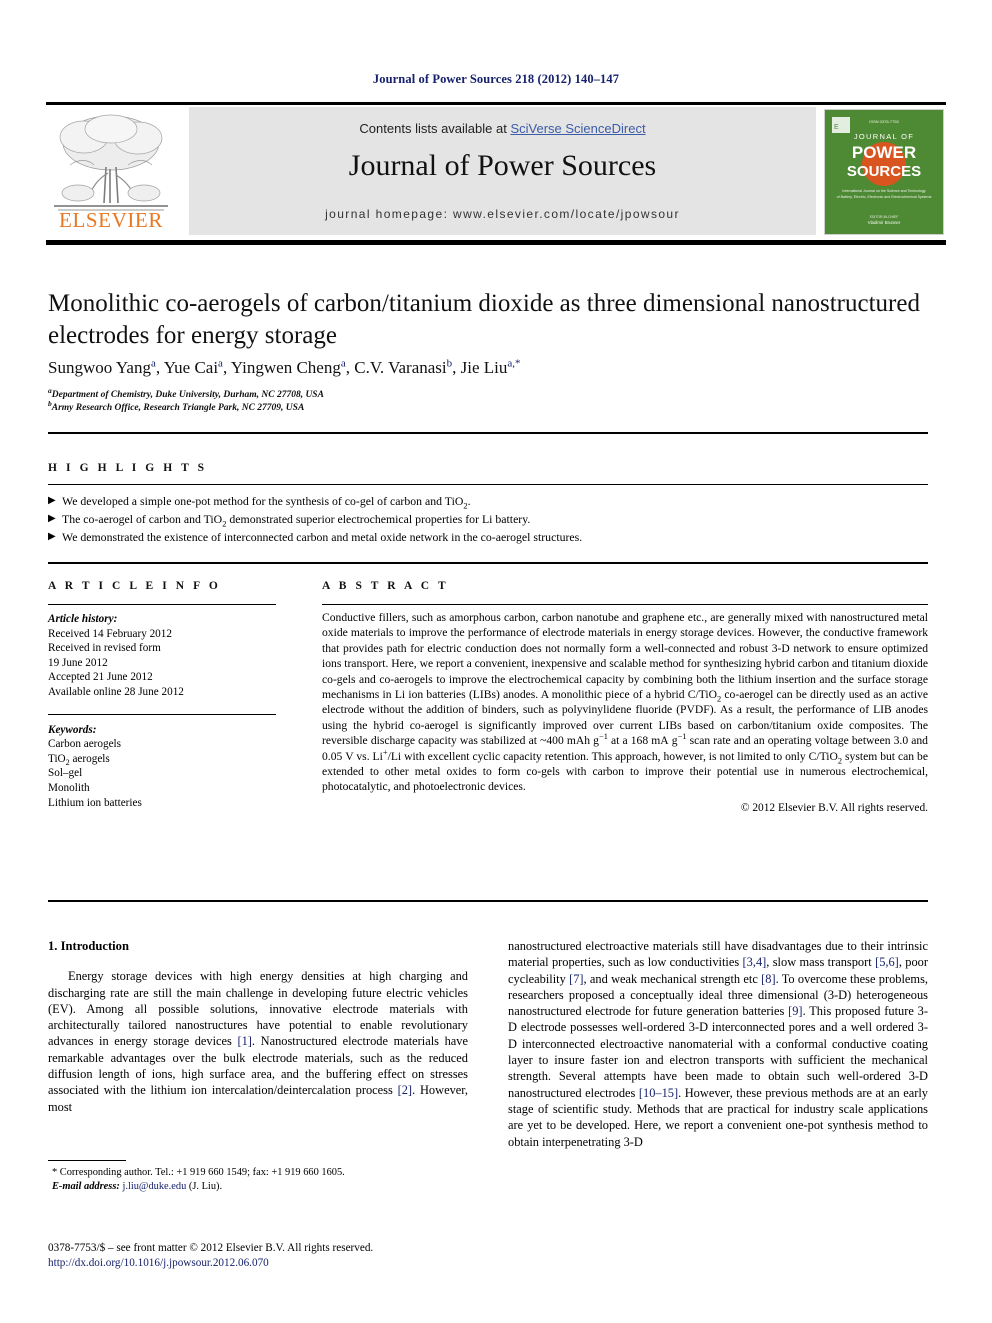 Image resolution: width=992 pixels, height=1323 pixels. Describe the element at coordinates (87, 1160) in the screenshot. I see `footnote-rule` at that location.